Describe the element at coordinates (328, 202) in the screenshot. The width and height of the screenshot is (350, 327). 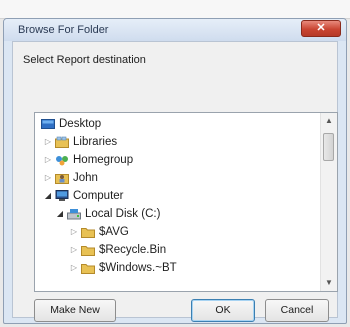
I see `vertical-scrollbar: ▲ ▼` at that location.